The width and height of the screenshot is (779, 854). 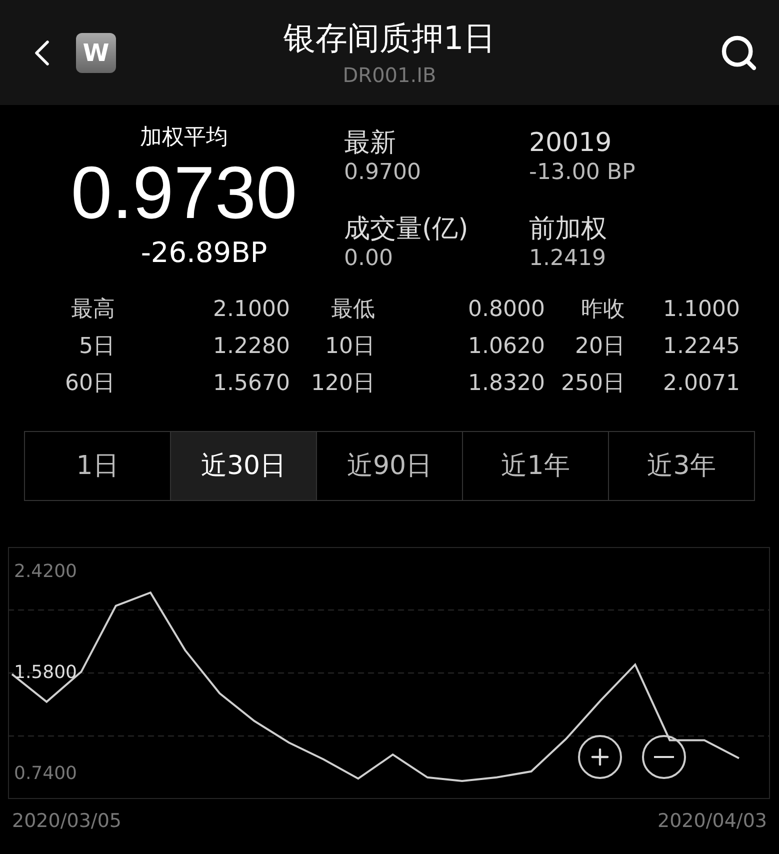 What do you see at coordinates (592, 384) in the screenshot?
I see `stat-label: 250日` at bounding box center [592, 384].